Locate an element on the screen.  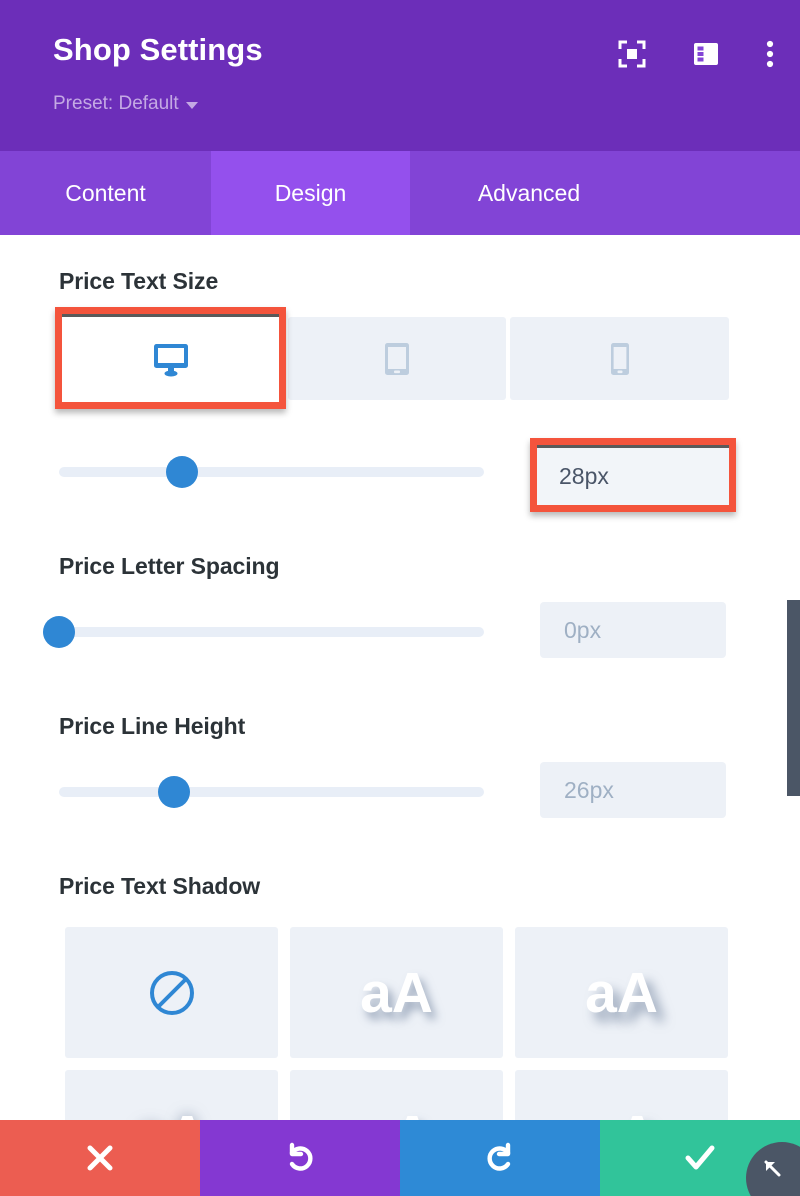
action-bar is located at coordinates (400, 1158).